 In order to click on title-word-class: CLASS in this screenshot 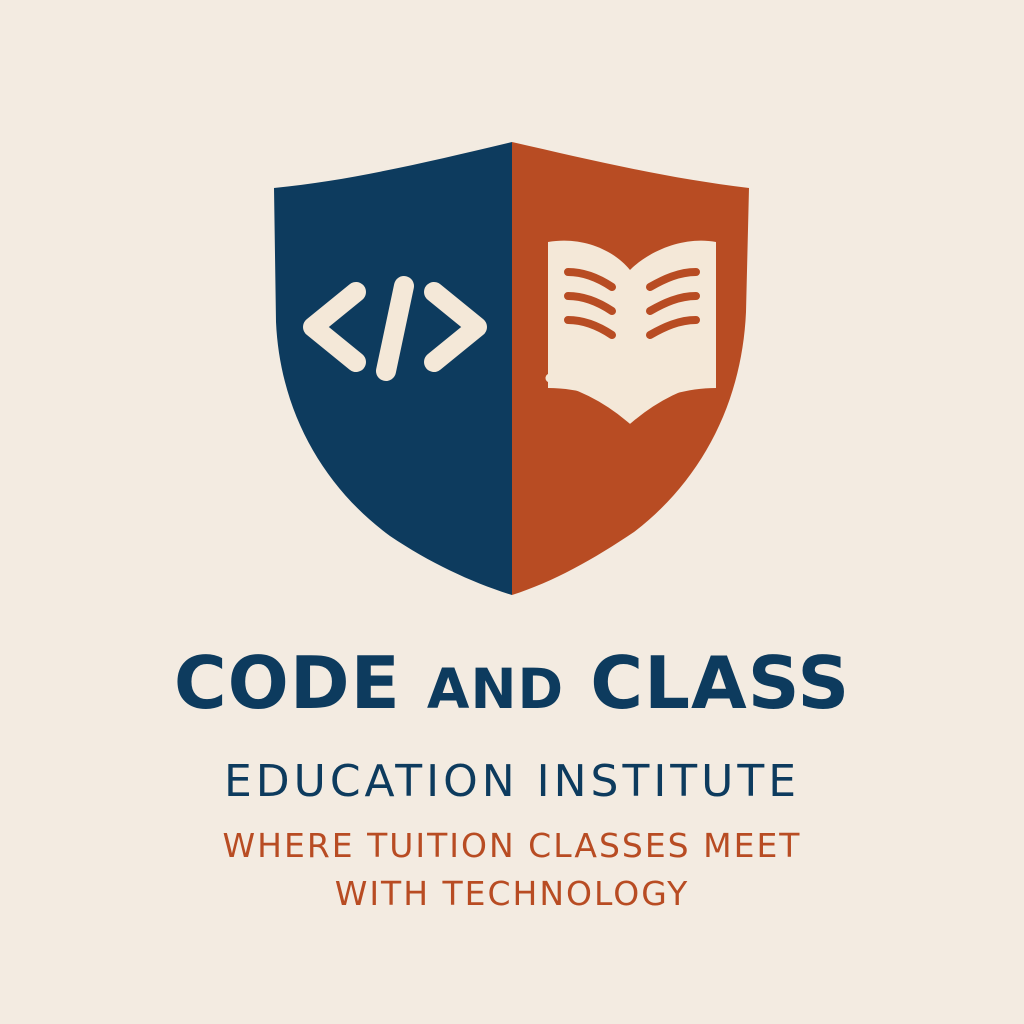, I will do `click(720, 683)`.